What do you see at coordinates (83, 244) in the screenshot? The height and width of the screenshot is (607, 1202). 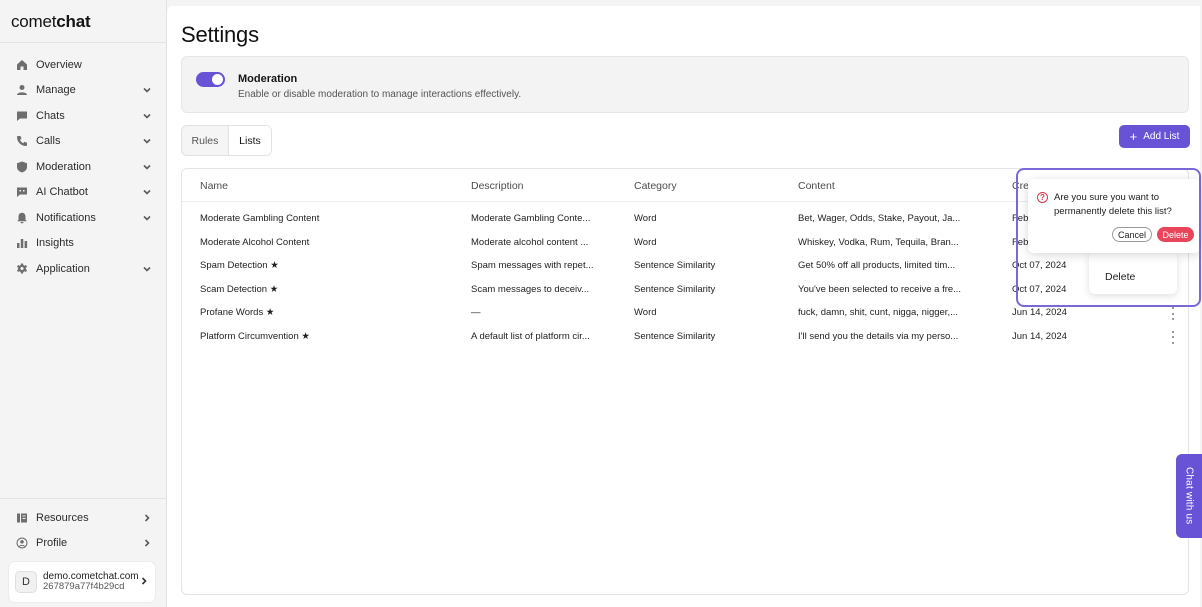 I see `sidebar-item-insights: Insights` at bounding box center [83, 244].